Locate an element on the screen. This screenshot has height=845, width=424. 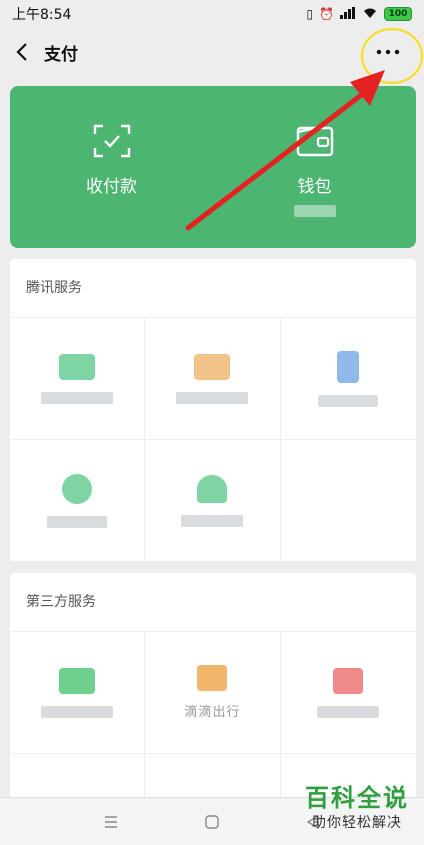
service-item-didi: 滴滴出行 is located at coordinates (213, 693).